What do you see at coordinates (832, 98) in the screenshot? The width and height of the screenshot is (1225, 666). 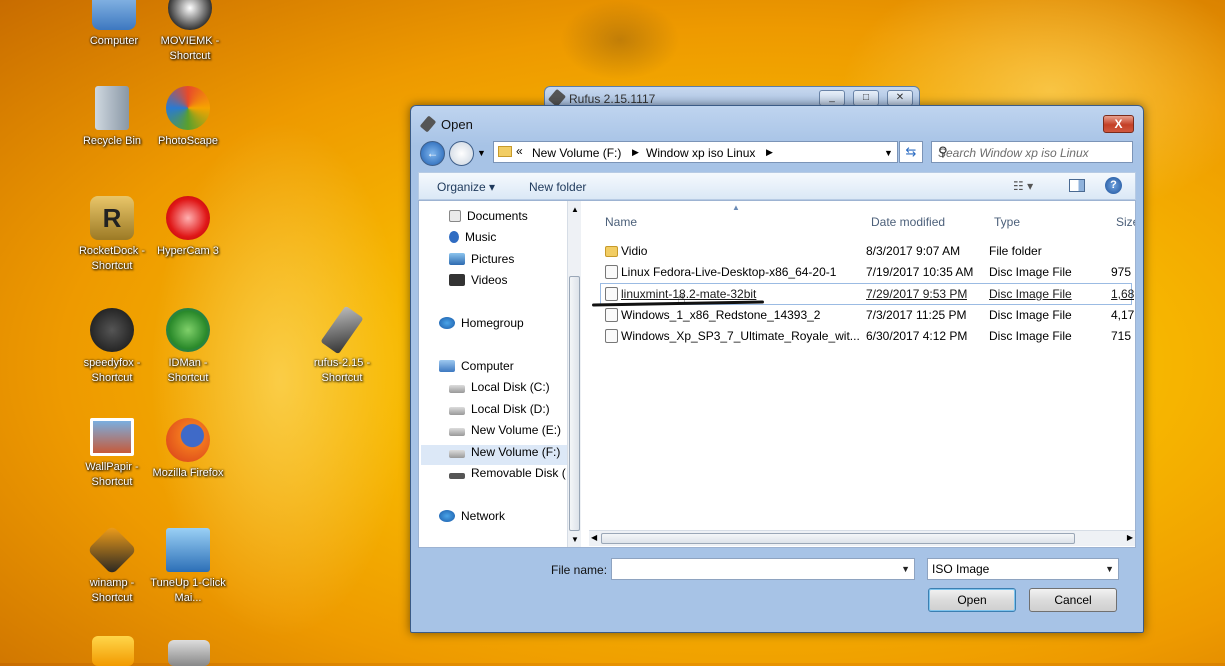 I see `rufus-minimize-button: _` at bounding box center [832, 98].